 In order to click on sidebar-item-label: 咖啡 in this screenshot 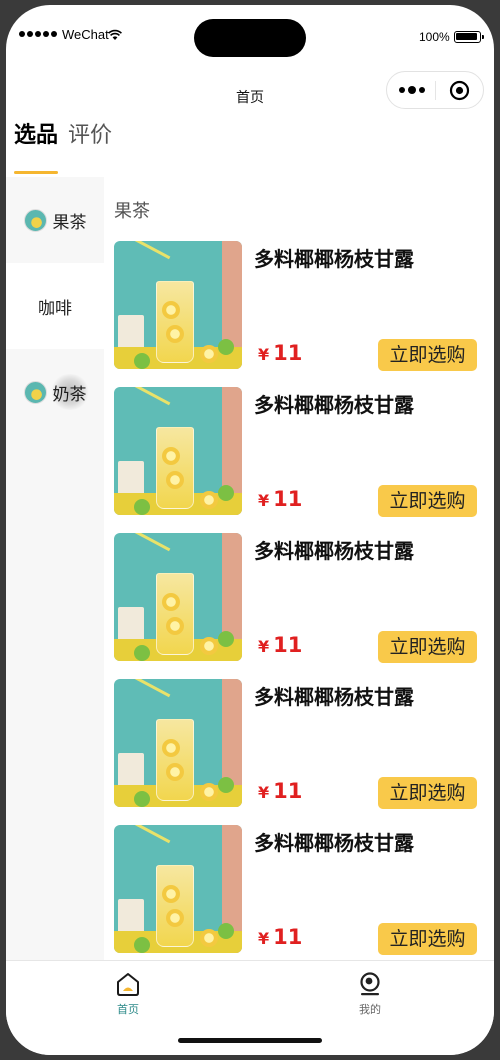, I will do `click(55, 308)`.